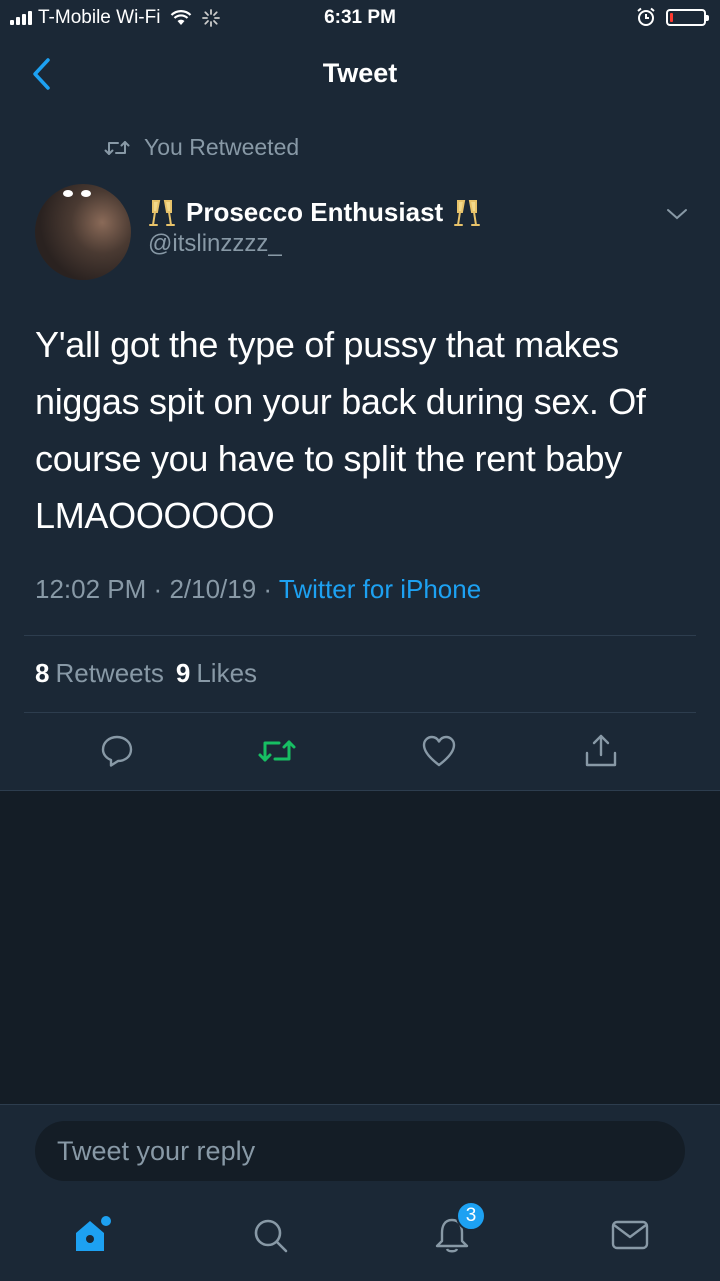  Describe the element at coordinates (227, 673) in the screenshot. I see `likes-label: Likes` at that location.